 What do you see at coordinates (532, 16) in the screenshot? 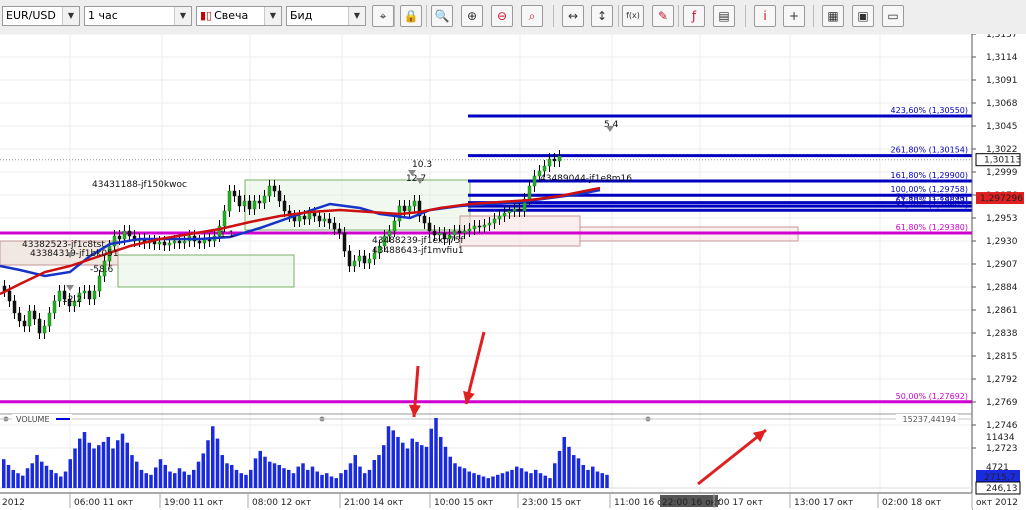
I see `zoom-reset-button: ⌕` at bounding box center [532, 16].